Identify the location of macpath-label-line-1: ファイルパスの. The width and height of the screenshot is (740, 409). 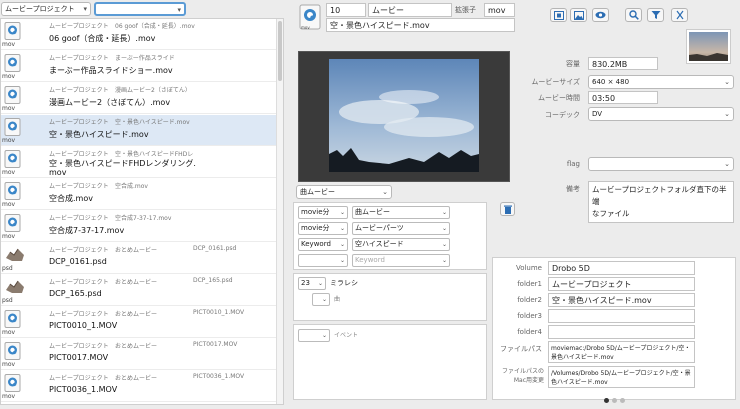
(522, 371).